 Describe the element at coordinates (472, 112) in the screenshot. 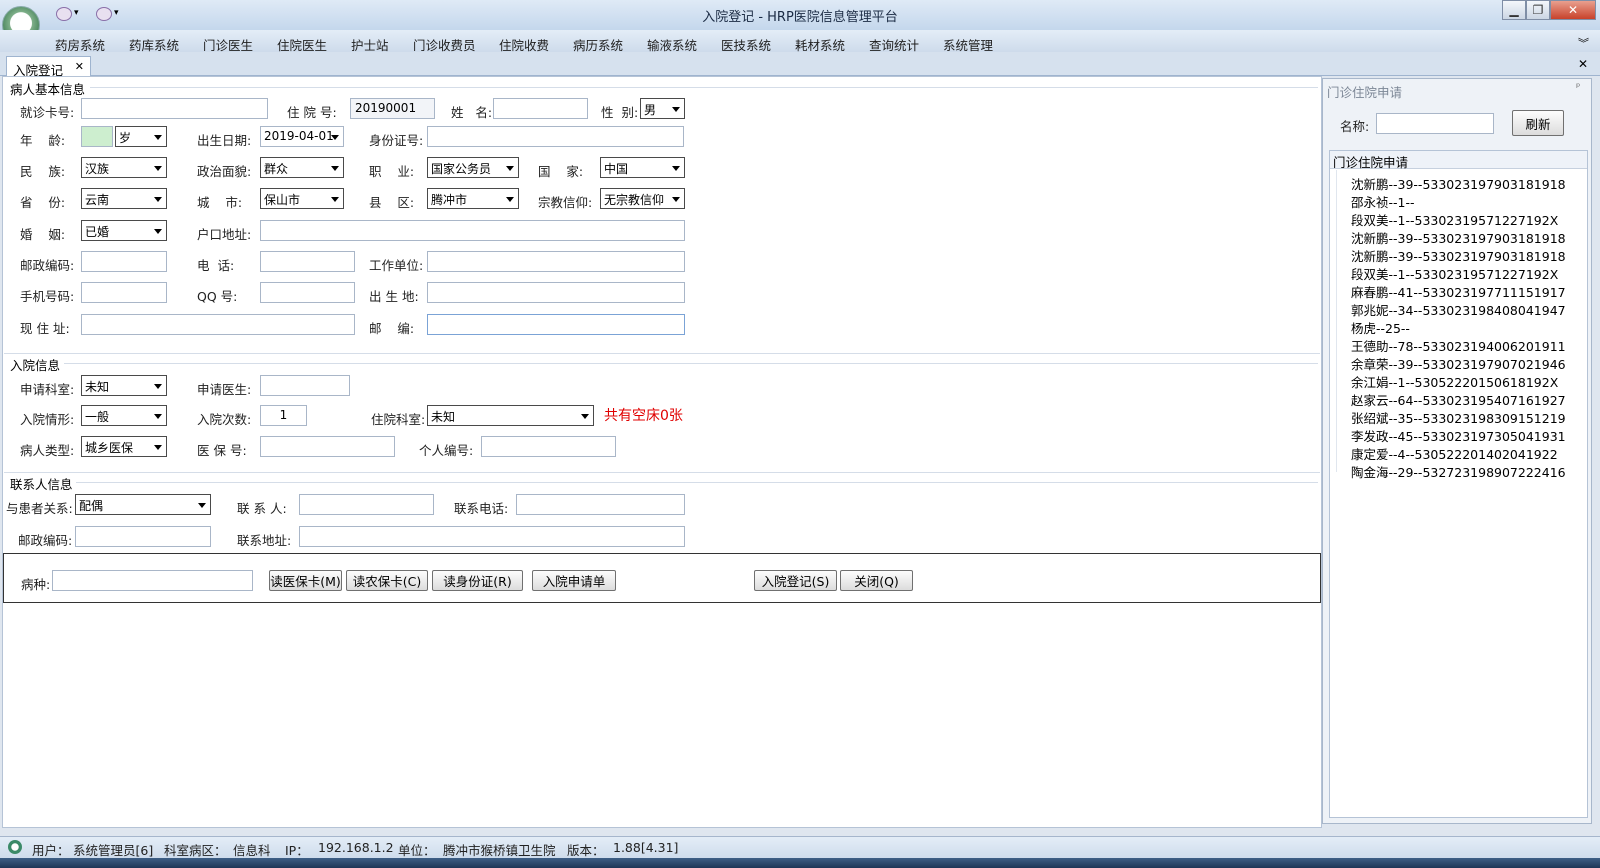

I see `name-label: 姓 名:` at that location.